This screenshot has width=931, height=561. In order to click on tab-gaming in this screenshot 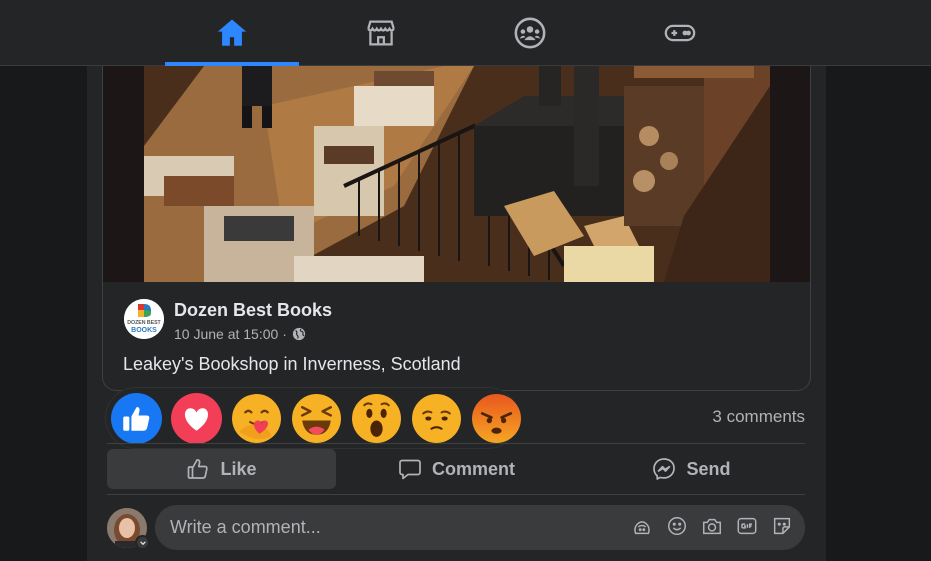, I will do `click(680, 33)`.